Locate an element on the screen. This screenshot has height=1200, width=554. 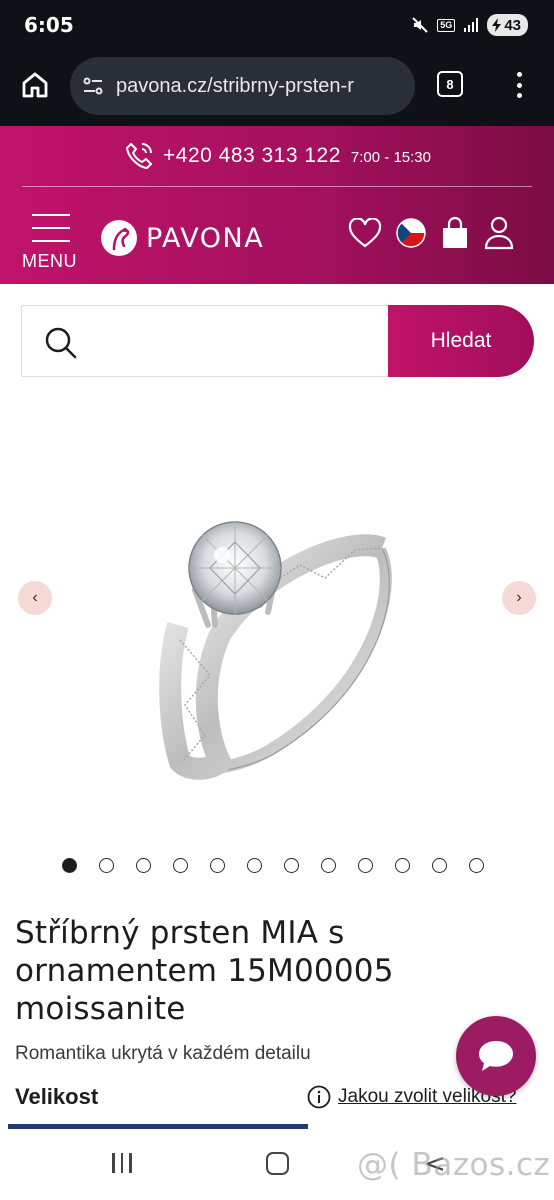
status-bar: 6:05 5G 43 is located at coordinates (277, 26).